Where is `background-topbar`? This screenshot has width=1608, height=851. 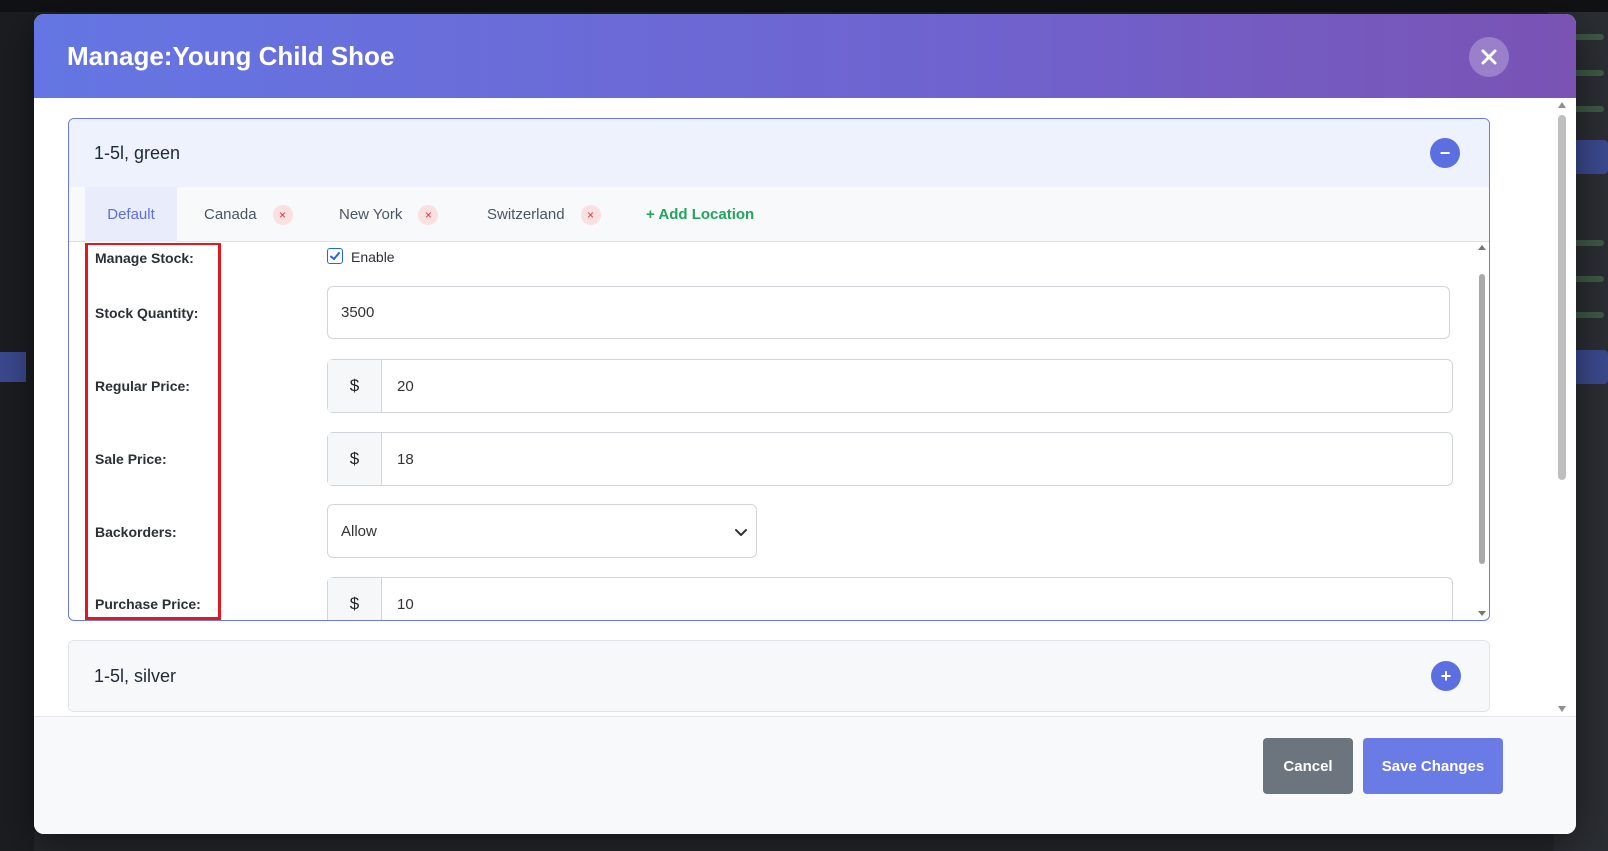
background-topbar is located at coordinates (804, 6).